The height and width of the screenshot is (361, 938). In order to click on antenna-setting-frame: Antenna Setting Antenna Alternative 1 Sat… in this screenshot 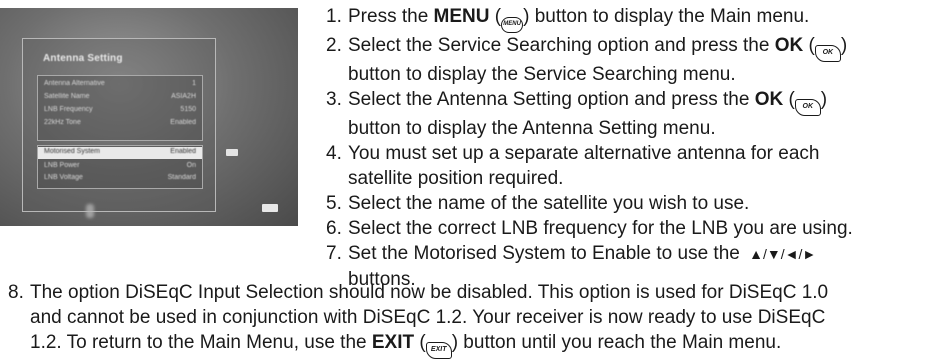, I will do `click(119, 125)`.